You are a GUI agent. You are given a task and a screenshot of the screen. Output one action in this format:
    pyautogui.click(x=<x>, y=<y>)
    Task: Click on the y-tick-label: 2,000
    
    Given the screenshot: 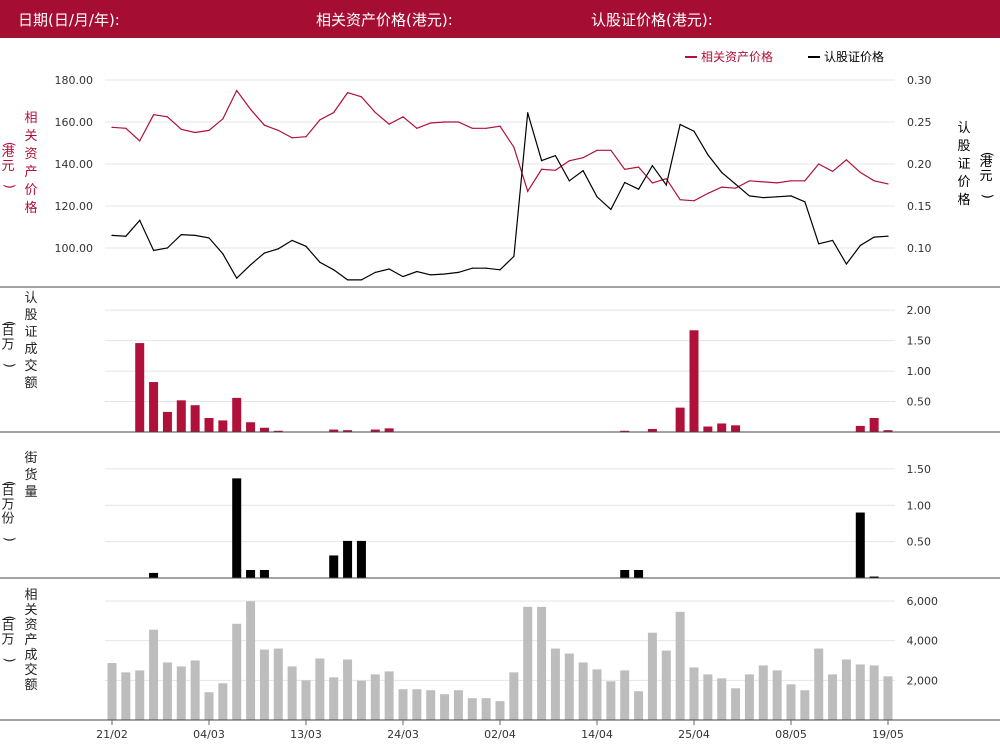 What is the action you would take?
    pyautogui.click(x=923, y=680)
    